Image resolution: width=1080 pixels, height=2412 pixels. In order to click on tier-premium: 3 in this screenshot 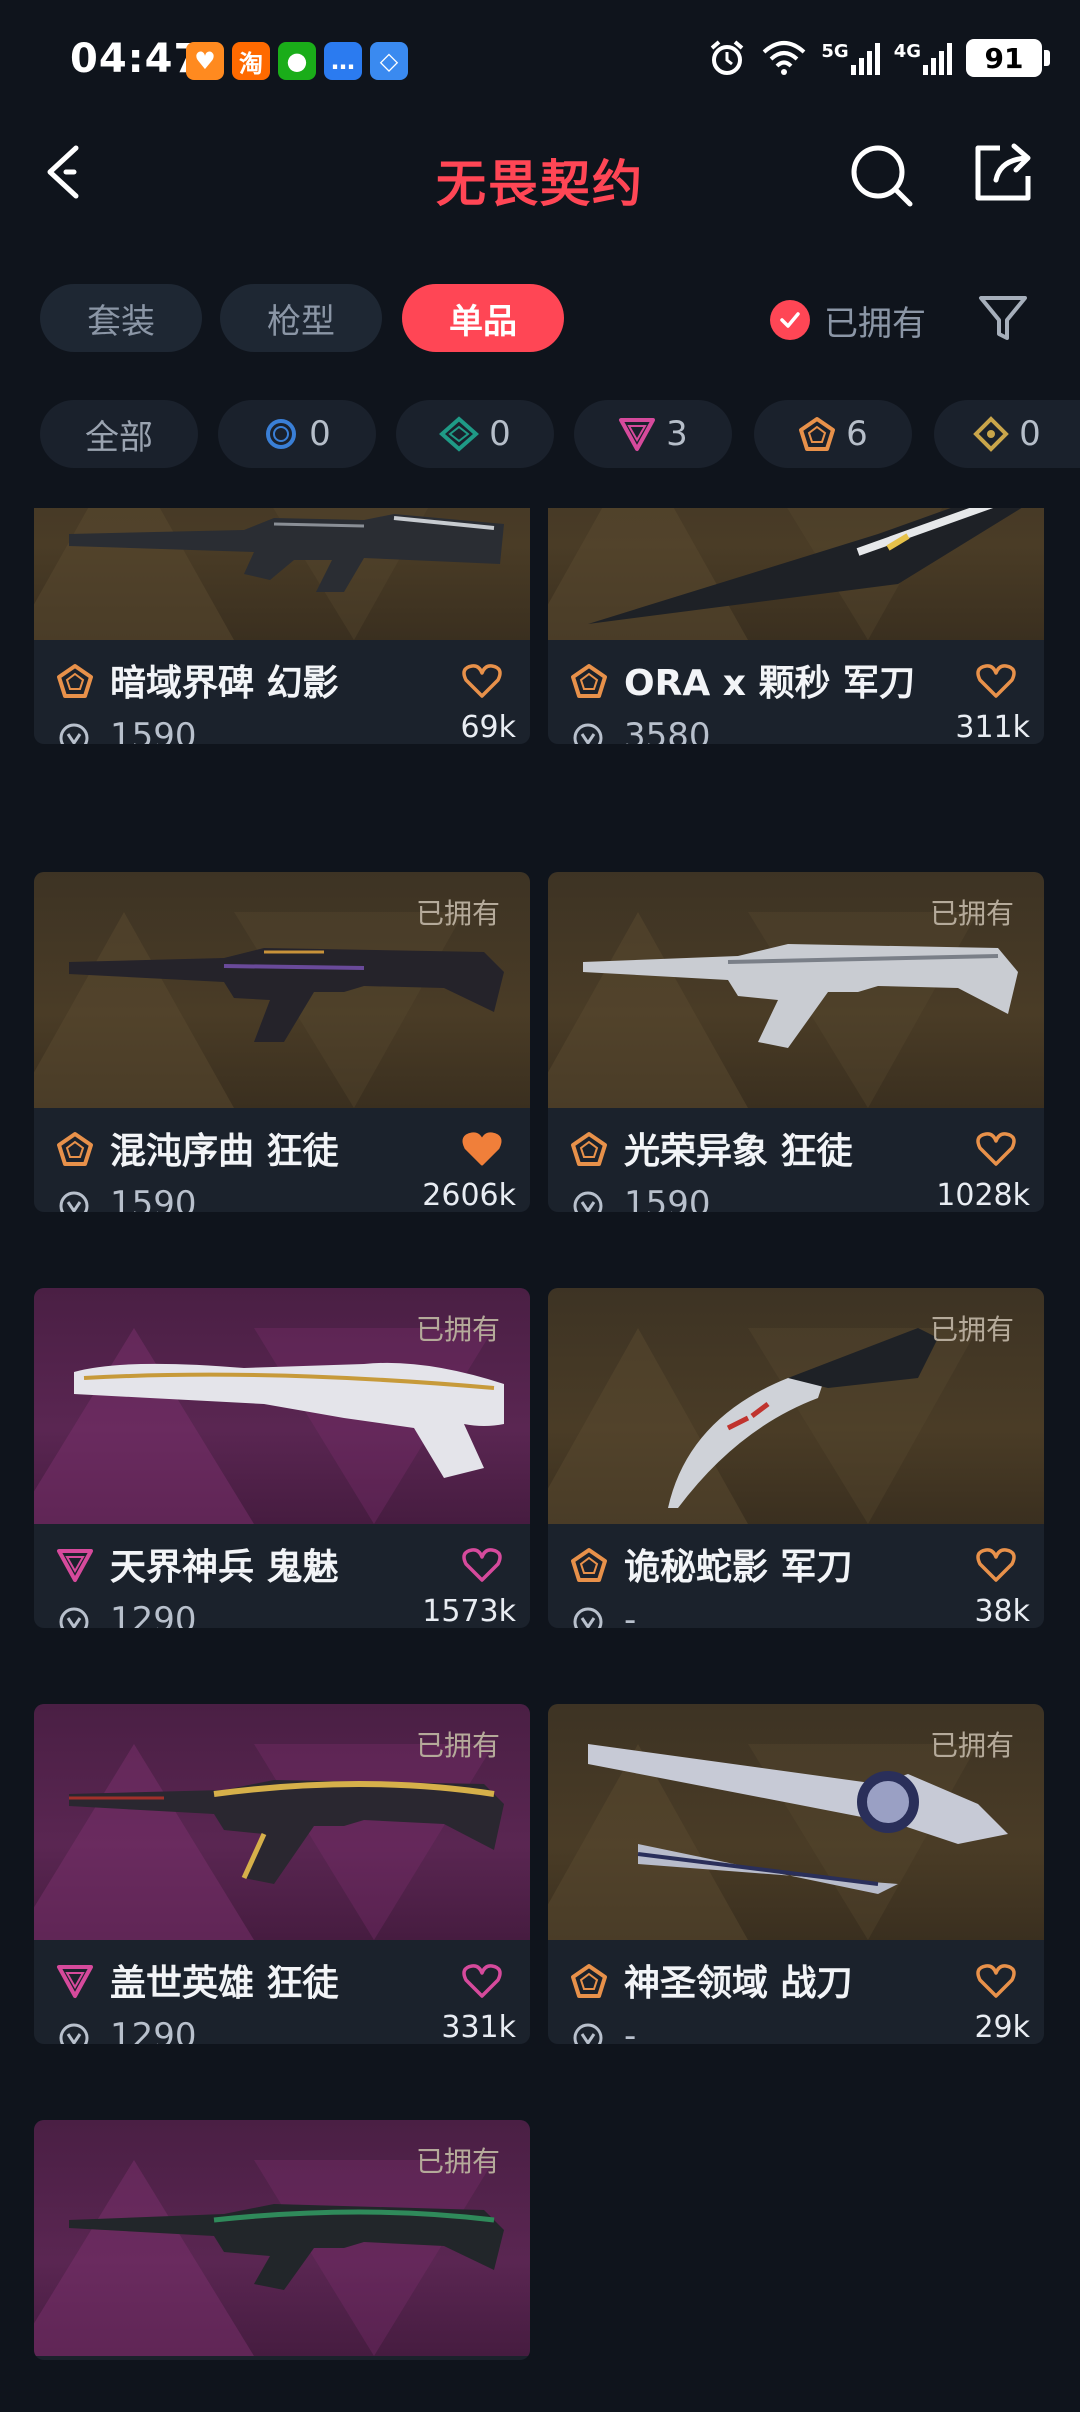, I will do `click(653, 434)`.